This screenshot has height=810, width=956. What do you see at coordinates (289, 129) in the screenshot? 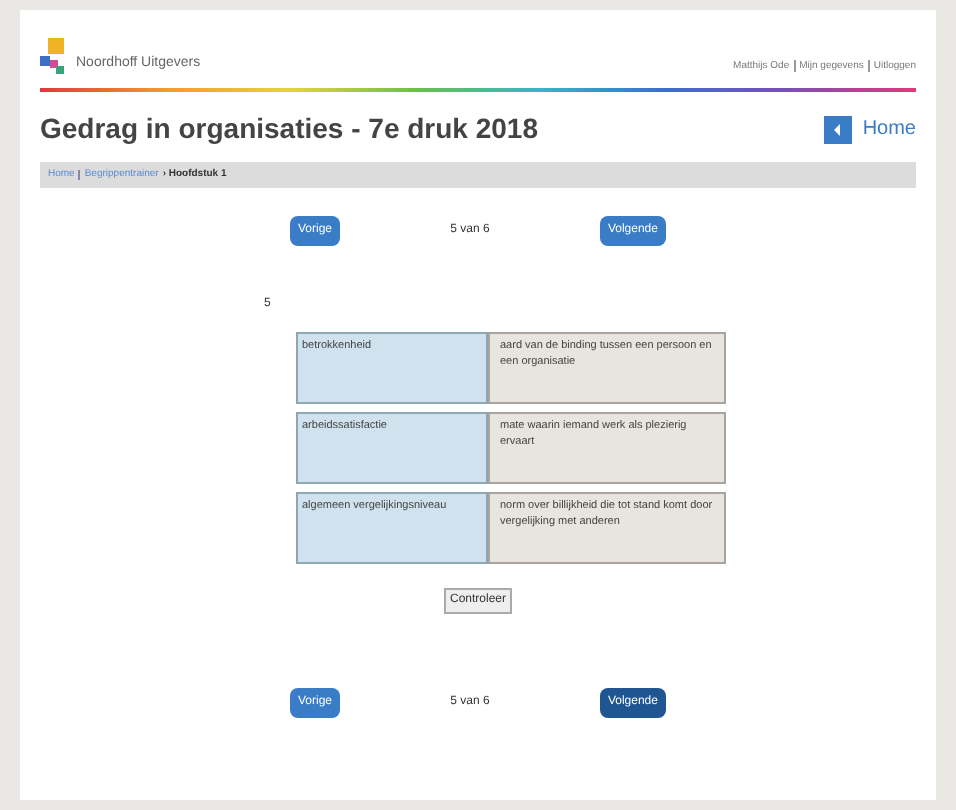
I see `page-title: Gedrag in organisaties - 7e druk 2018` at bounding box center [289, 129].